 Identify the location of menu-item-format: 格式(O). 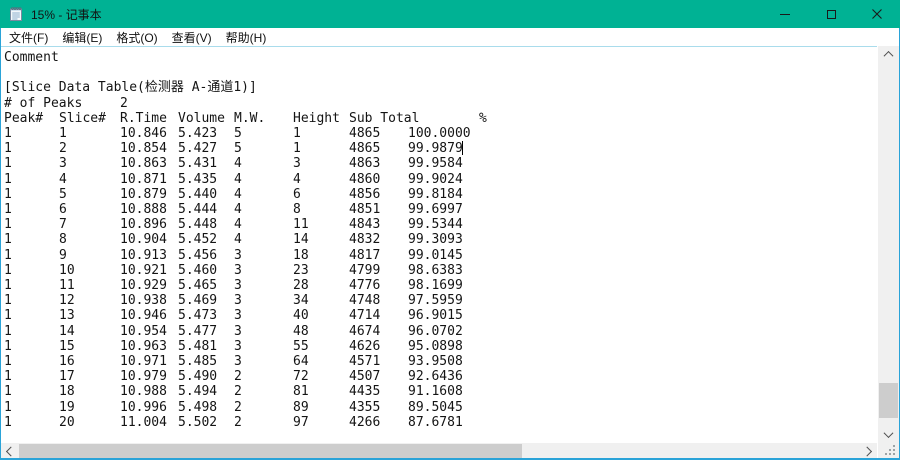
(136, 37).